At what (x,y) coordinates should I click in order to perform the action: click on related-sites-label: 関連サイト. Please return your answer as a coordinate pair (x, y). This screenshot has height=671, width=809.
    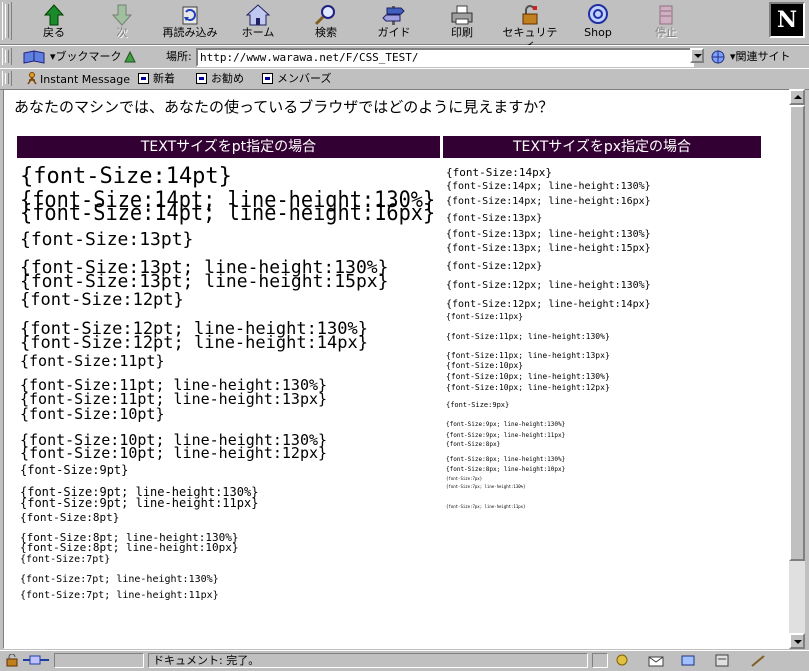
    Looking at the image, I should click on (763, 56).